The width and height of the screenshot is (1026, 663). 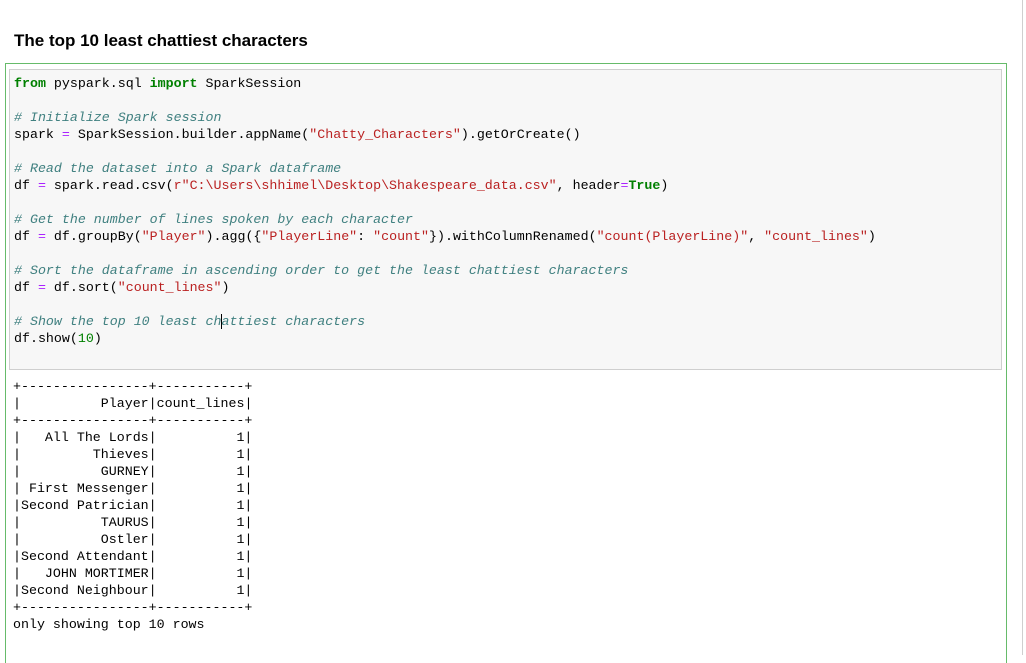 I want to click on code-token: SparkSession.builder.appName(, so click(x=189, y=134).